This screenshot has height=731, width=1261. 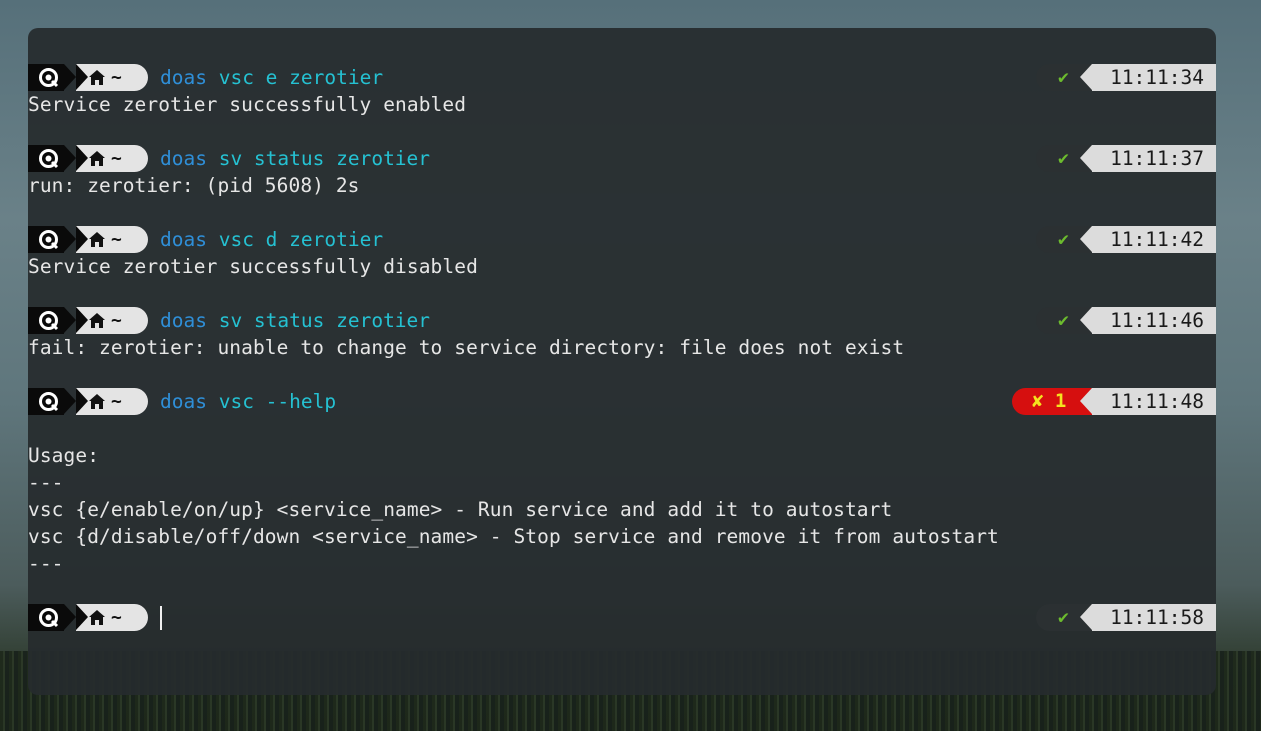 What do you see at coordinates (1049, 401) in the screenshot?
I see `cross-icon: ✘ 1` at bounding box center [1049, 401].